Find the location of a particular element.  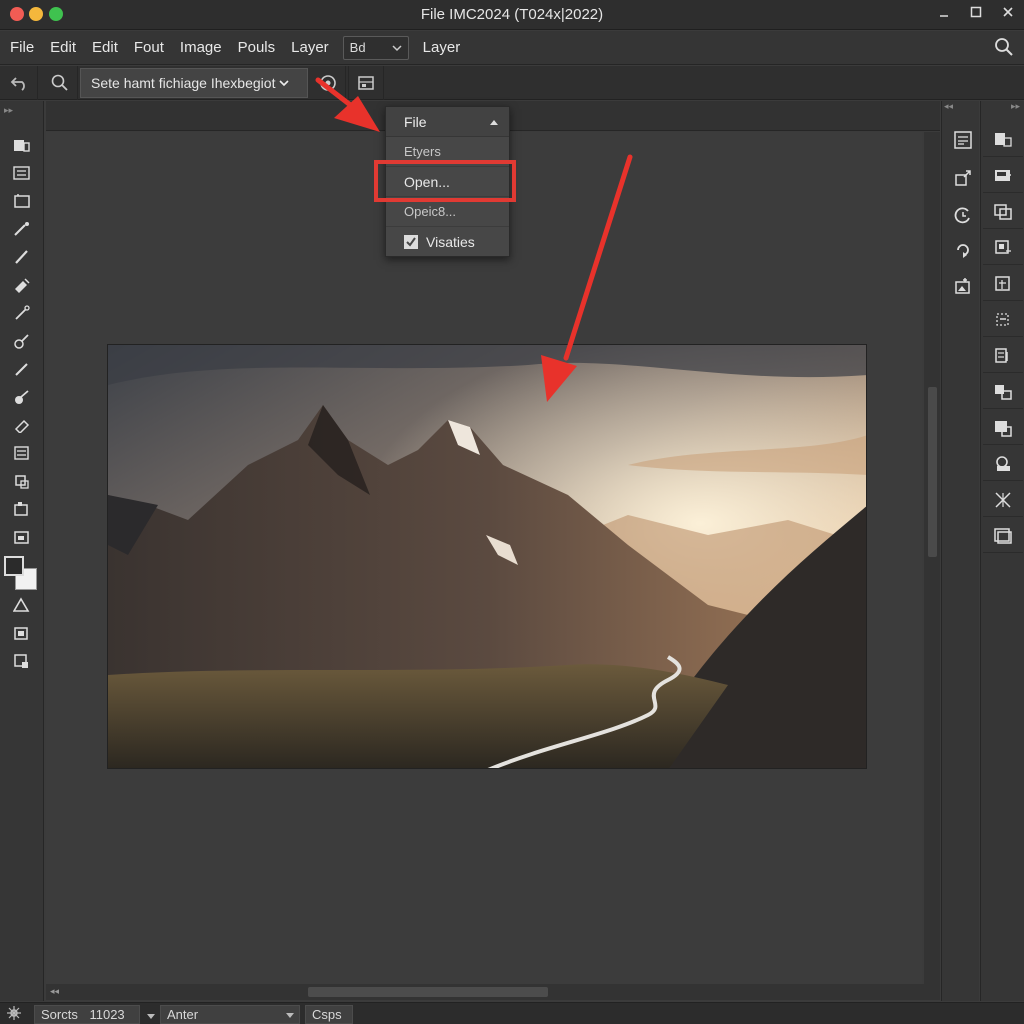

healing-brush-icon is located at coordinates (22, 285).